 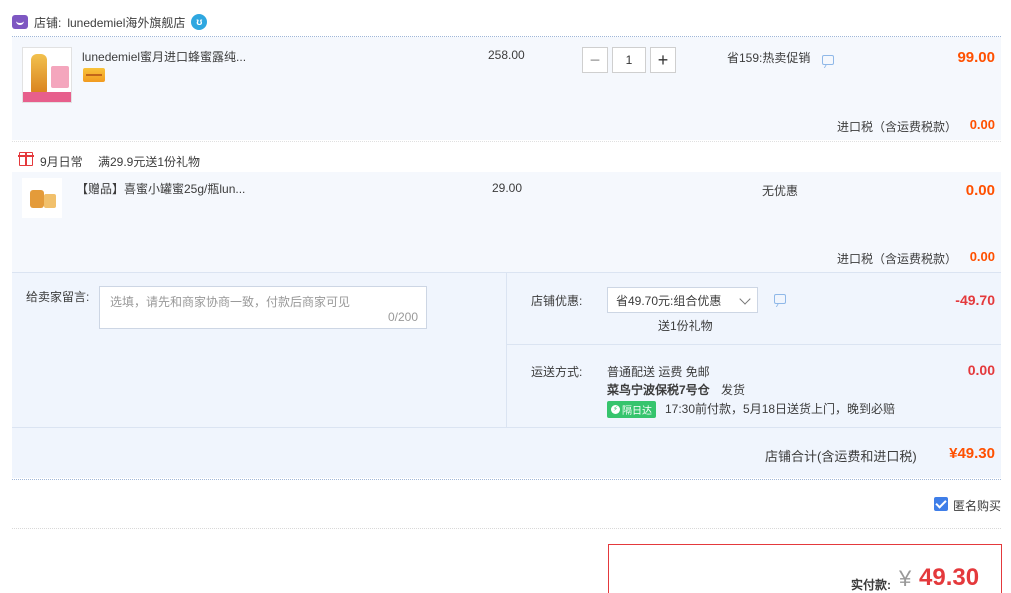 What do you see at coordinates (230, 302) in the screenshot?
I see `message-placeholder: 选填，请先和商家协商一致，付款后商家可见` at bounding box center [230, 302].